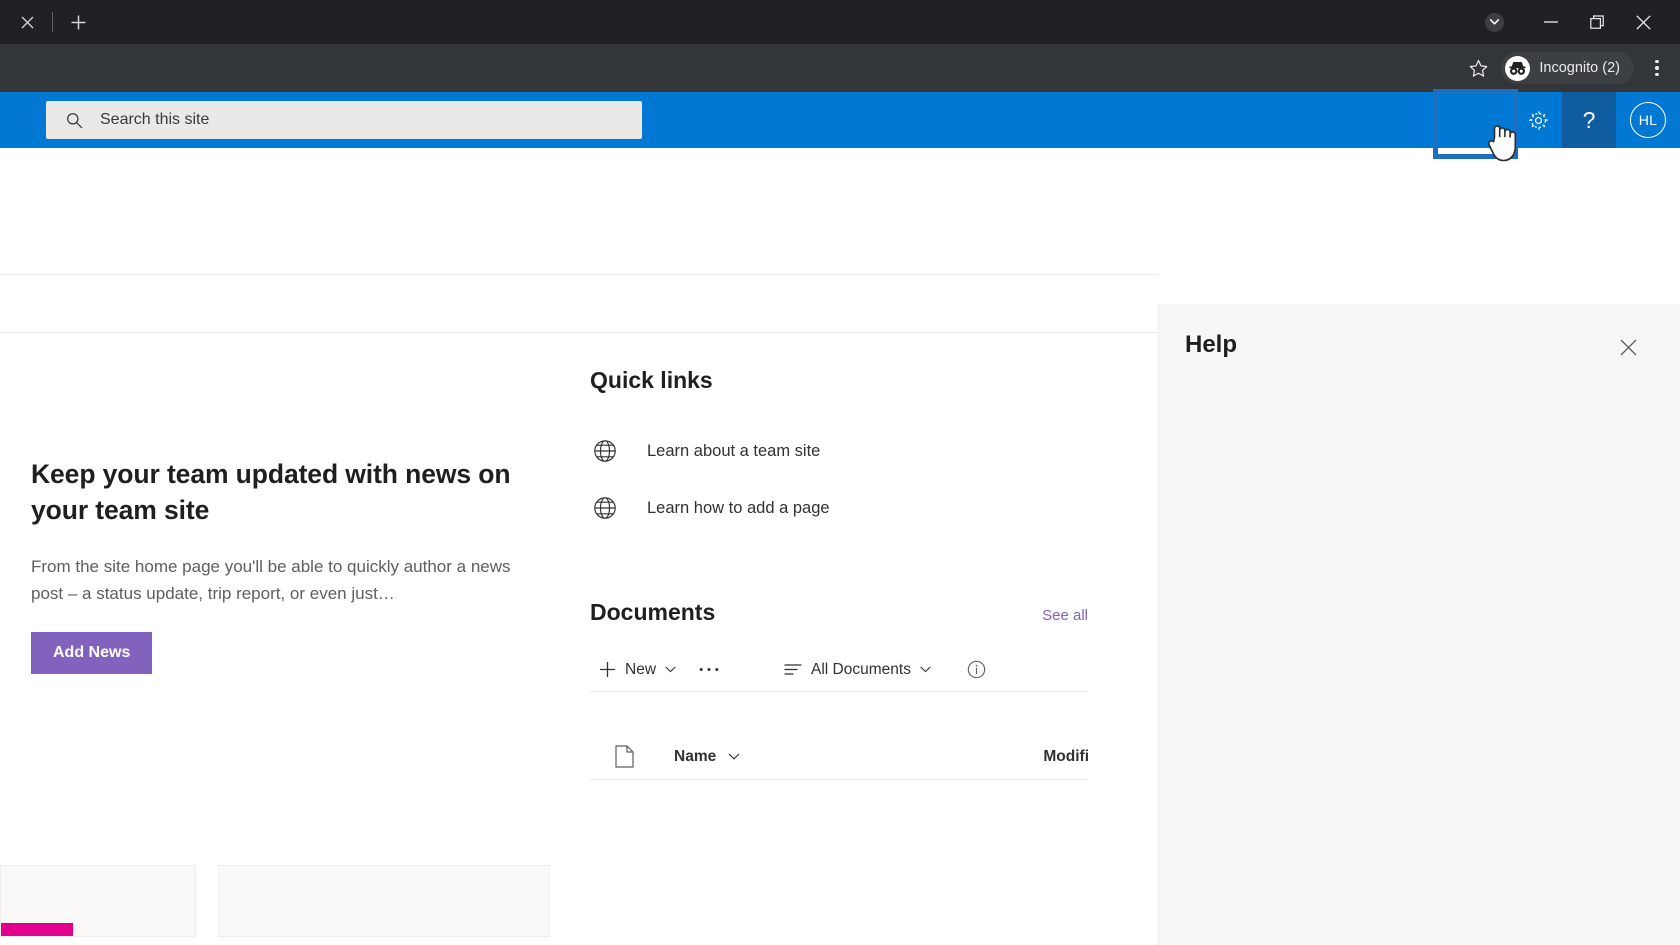 The height and width of the screenshot is (945, 1680). Describe the element at coordinates (1066, 757) in the screenshot. I see `column-header-modified: Modifi` at that location.